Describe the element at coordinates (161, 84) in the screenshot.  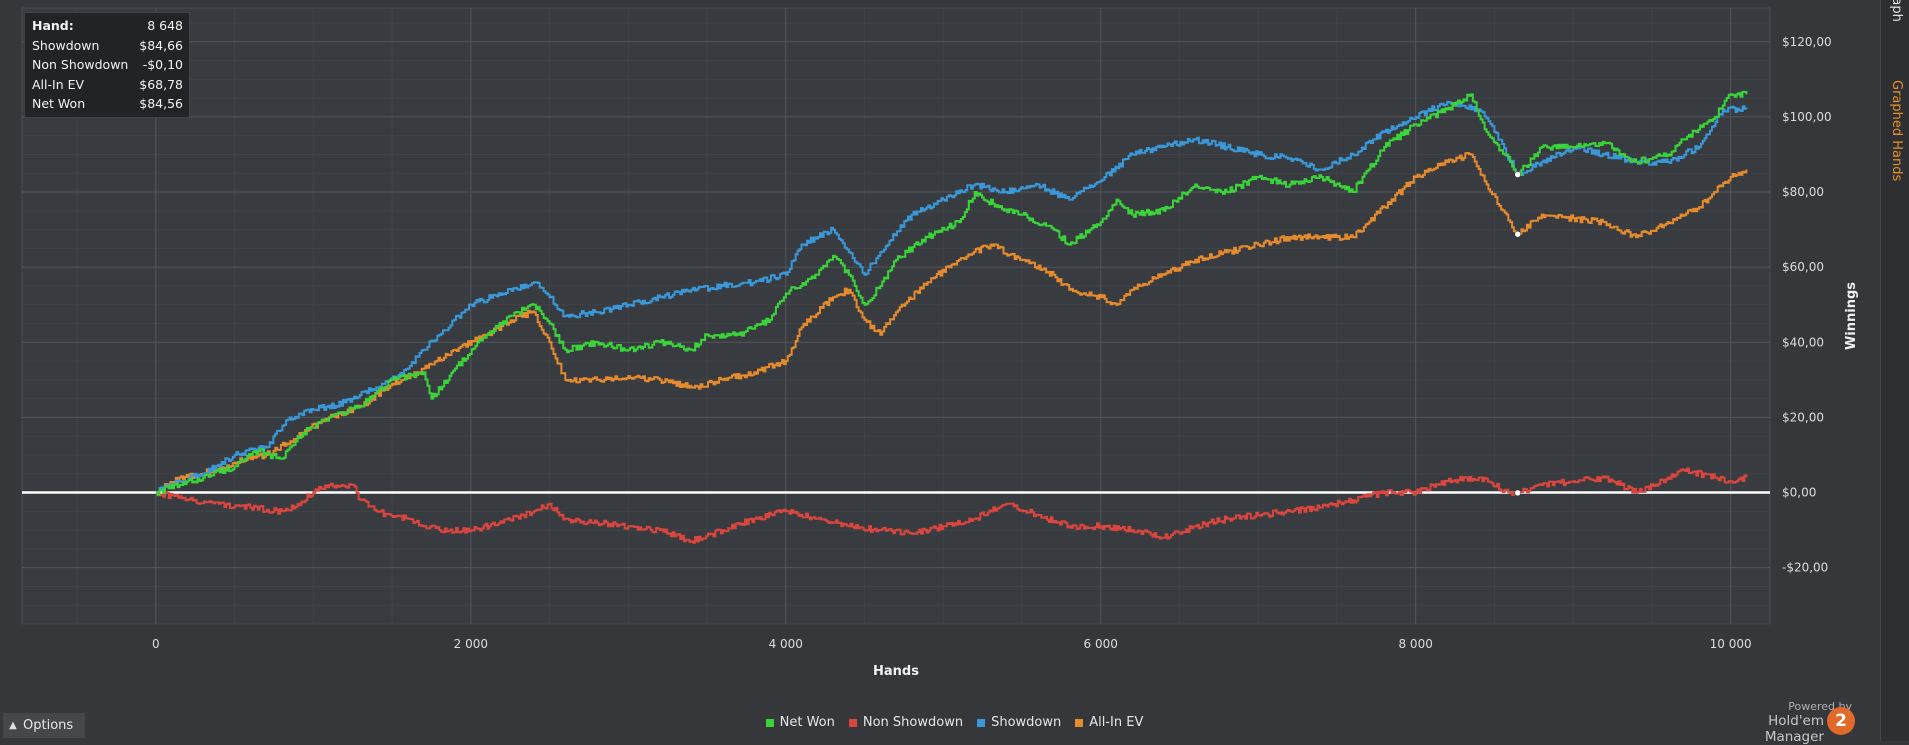
I see `tooltip-value: $68,78` at that location.